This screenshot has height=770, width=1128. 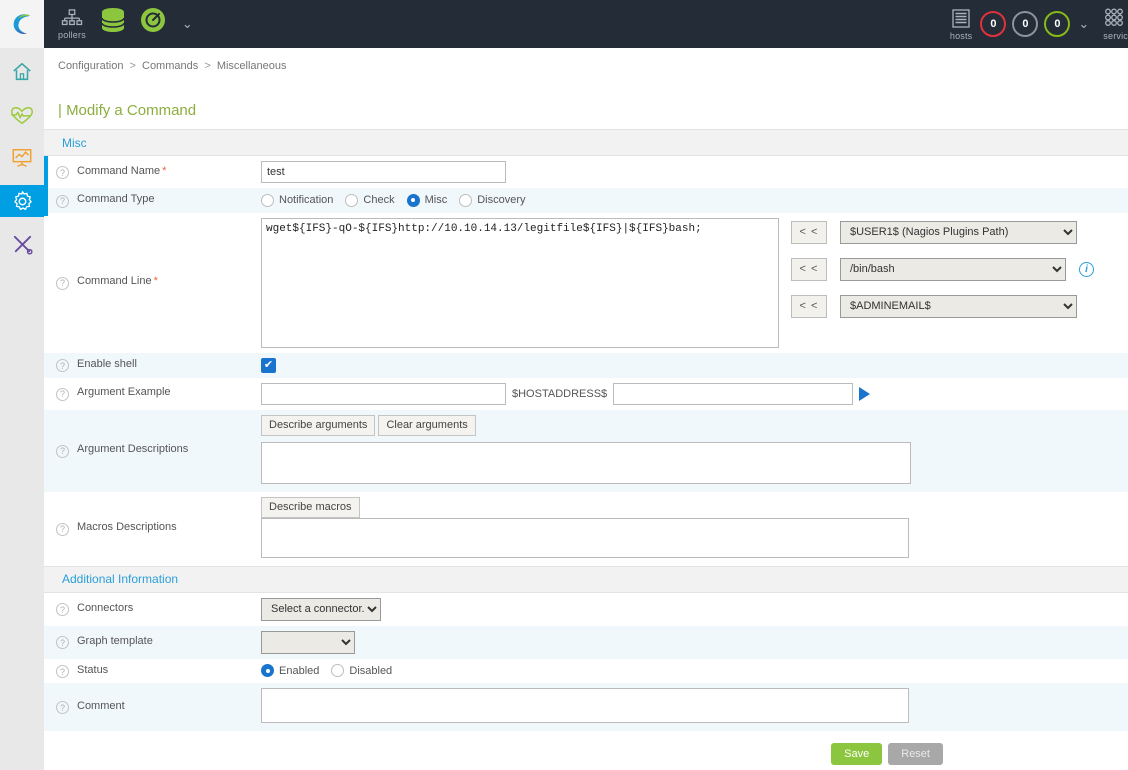 I want to click on top-status-area: hosts 0 0 0 ⌄ servic, so click(x=1039, y=24).